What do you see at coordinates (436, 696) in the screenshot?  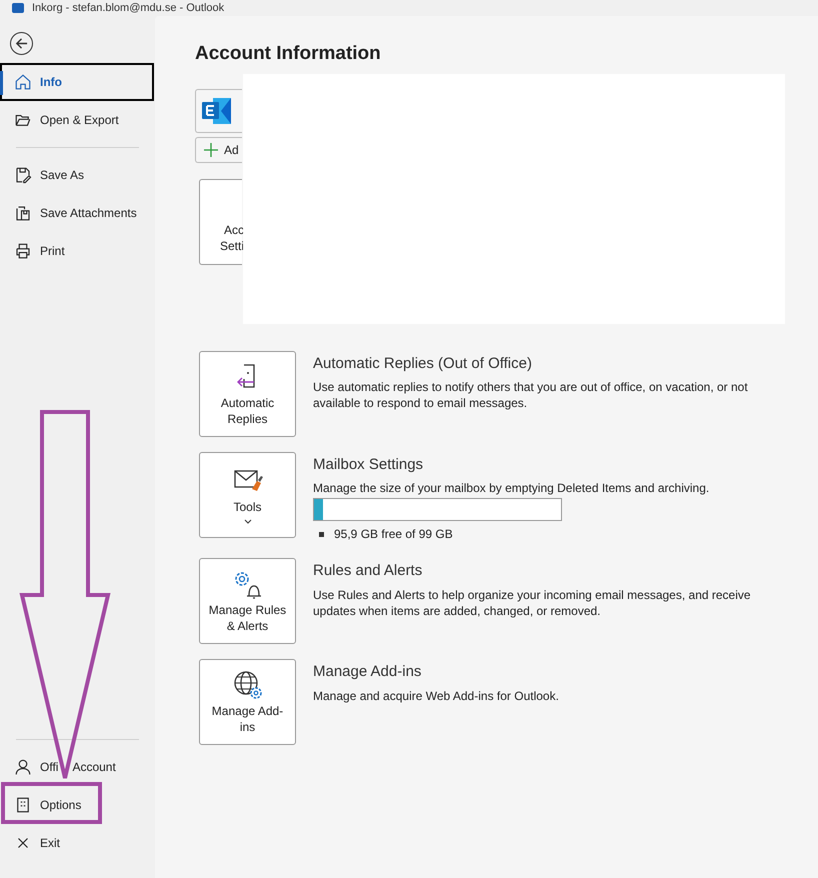 I see `section-description: Manage and acquire Web Add-ins for Outlook.` at bounding box center [436, 696].